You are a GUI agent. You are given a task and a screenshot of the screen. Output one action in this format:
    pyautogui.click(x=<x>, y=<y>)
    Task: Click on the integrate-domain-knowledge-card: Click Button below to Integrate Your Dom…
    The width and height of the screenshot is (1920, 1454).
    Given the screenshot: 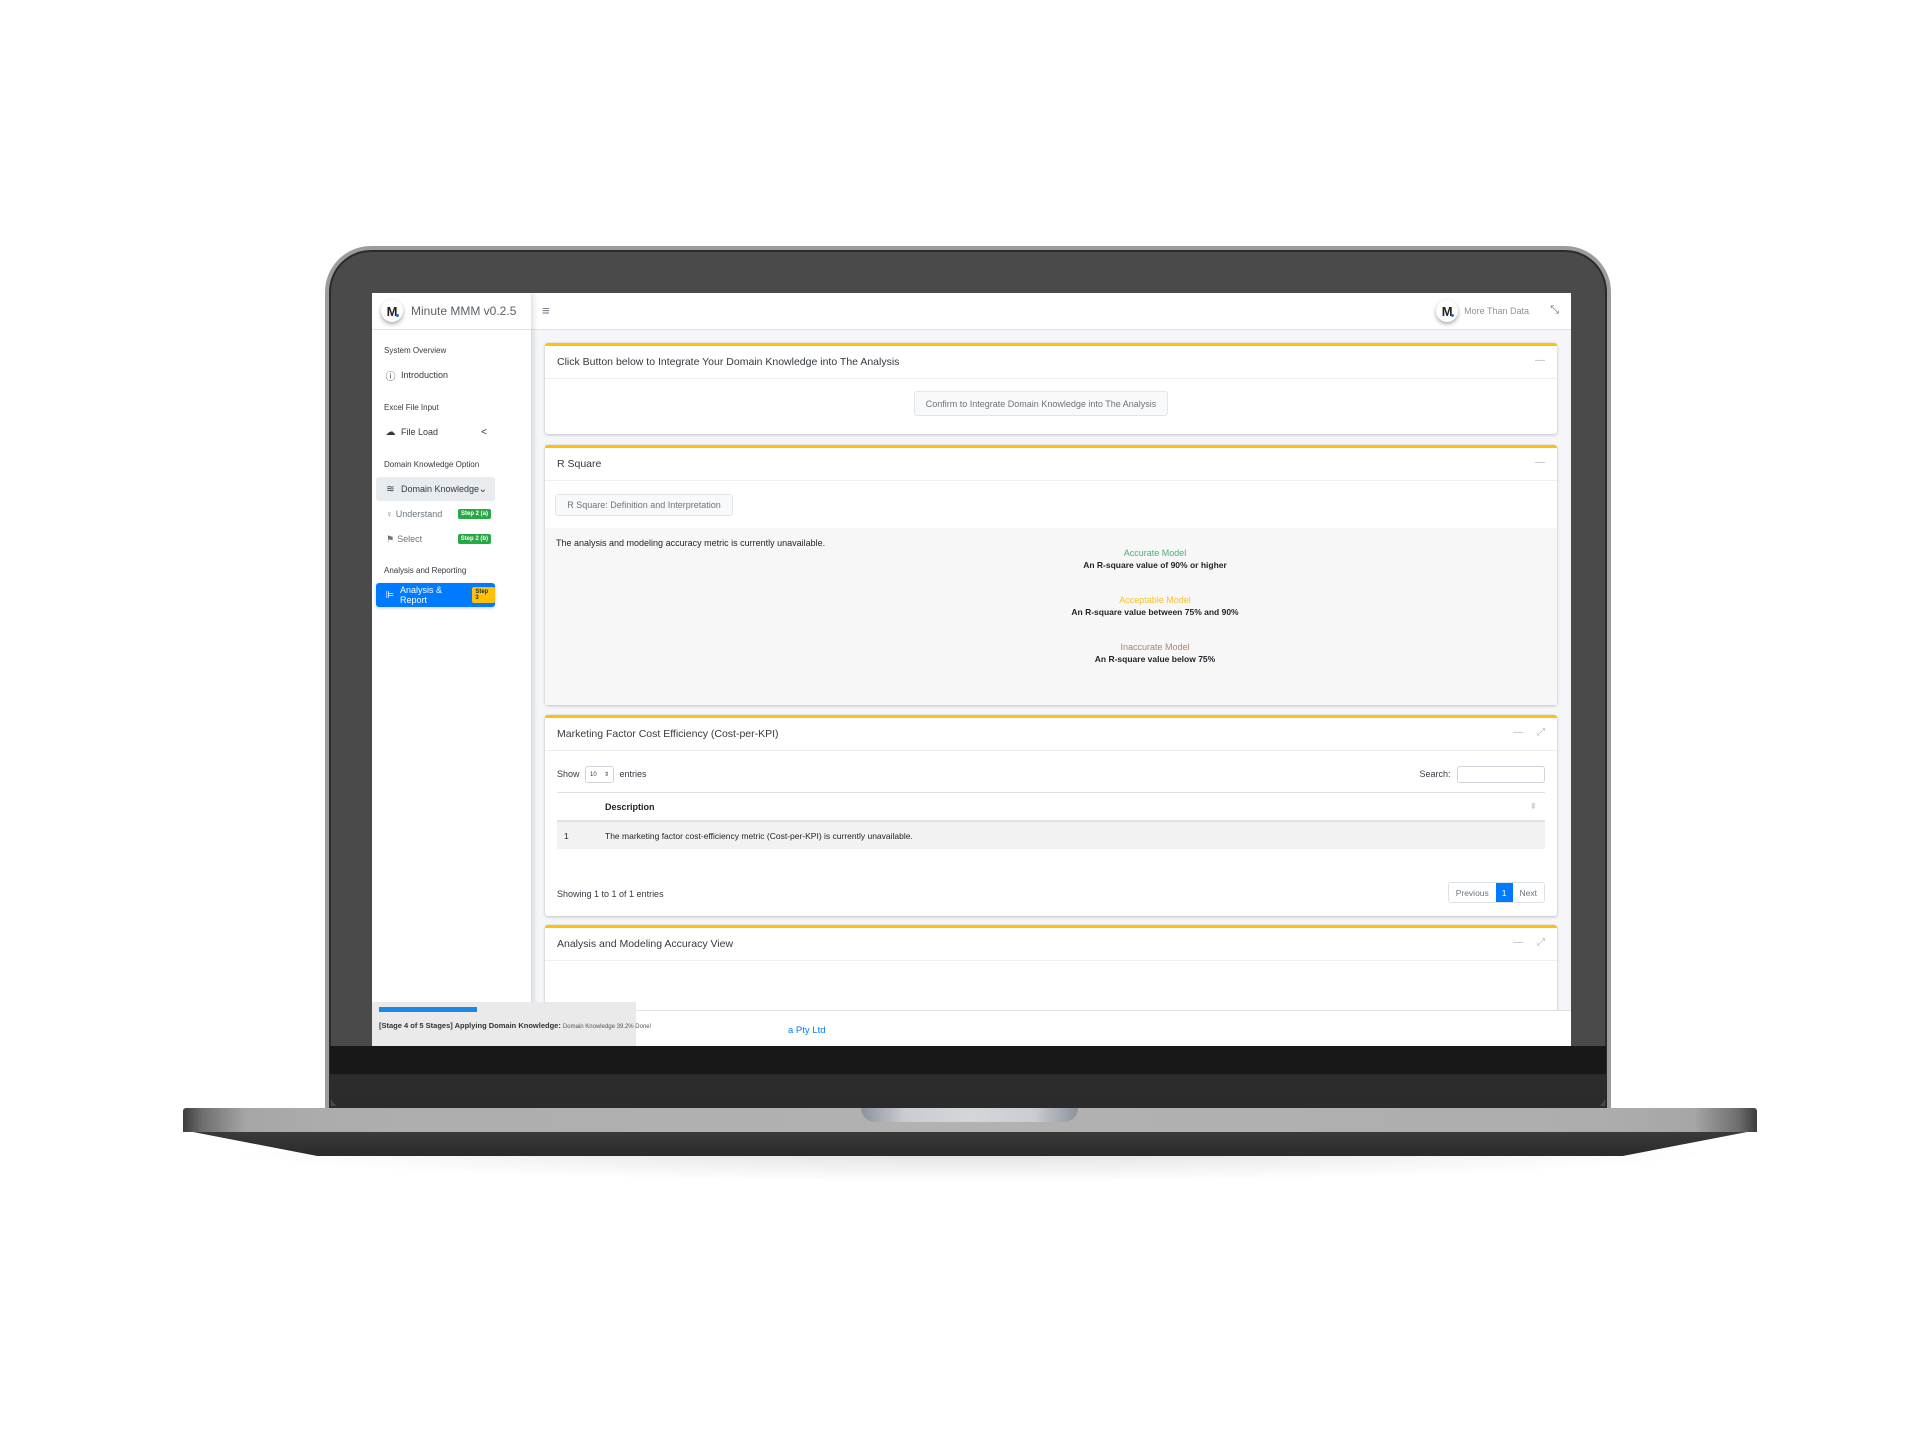 What is the action you would take?
    pyautogui.click(x=1051, y=388)
    